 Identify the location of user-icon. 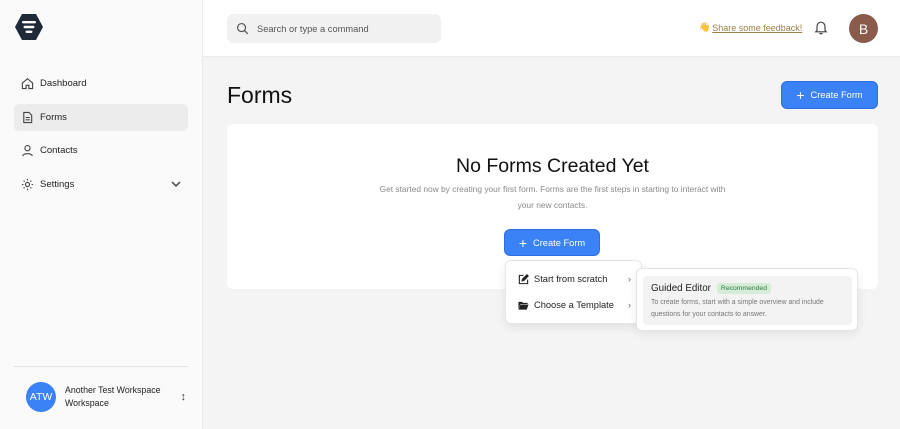
(27, 150).